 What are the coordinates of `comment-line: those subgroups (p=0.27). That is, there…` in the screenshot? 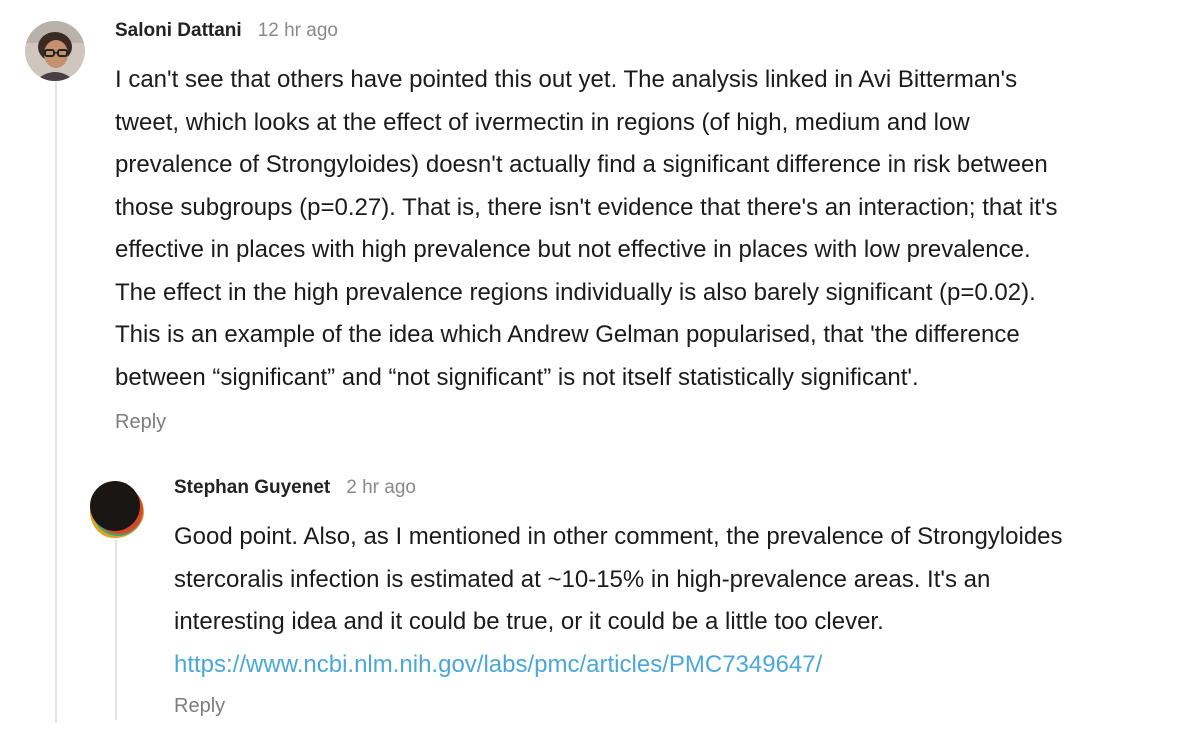 It's located at (586, 207).